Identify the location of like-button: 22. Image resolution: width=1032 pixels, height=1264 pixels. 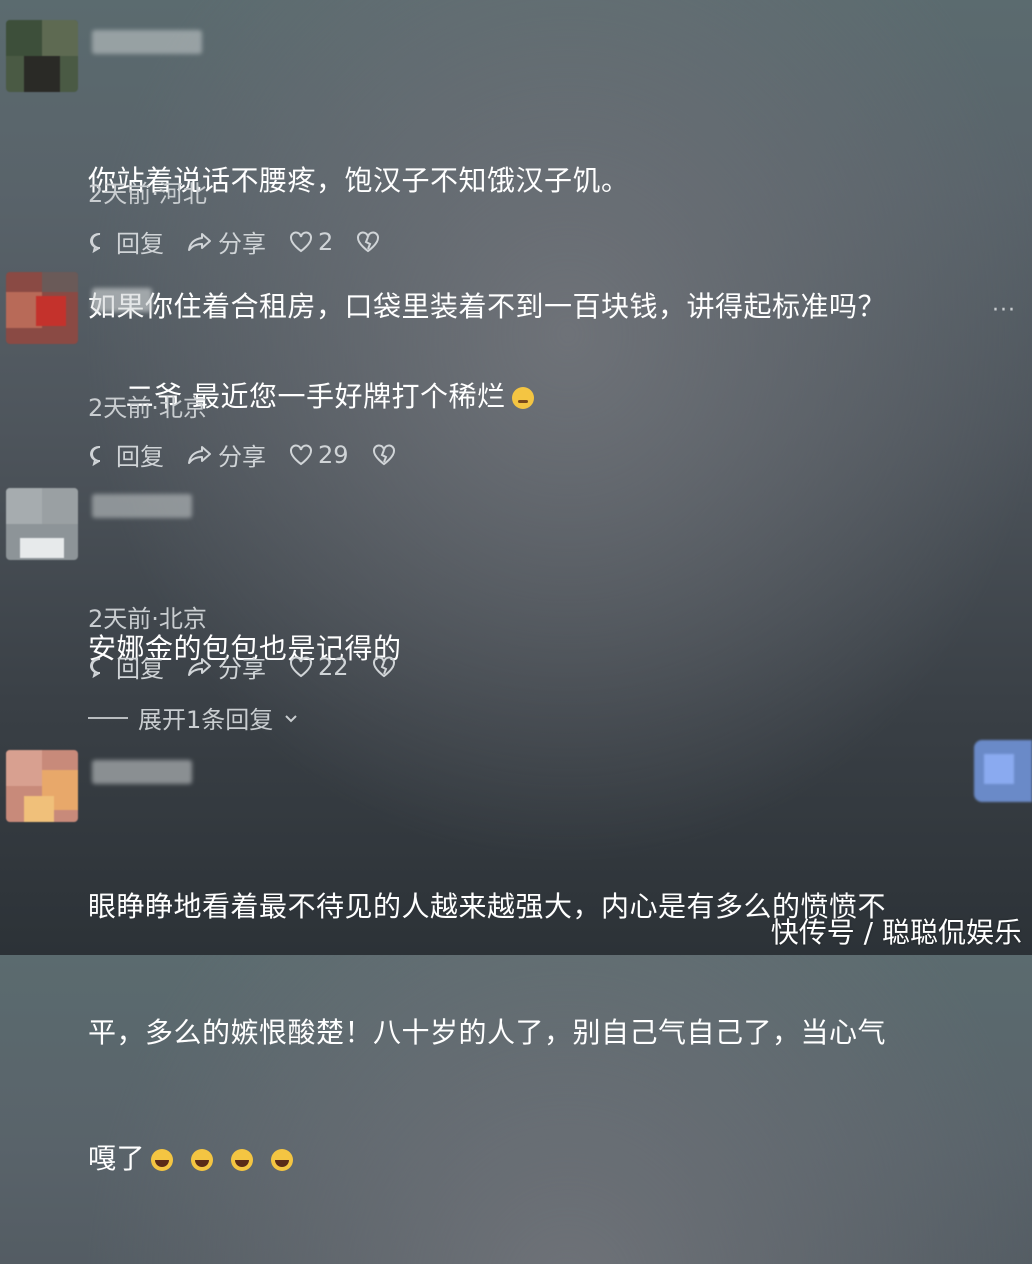
(318, 667).